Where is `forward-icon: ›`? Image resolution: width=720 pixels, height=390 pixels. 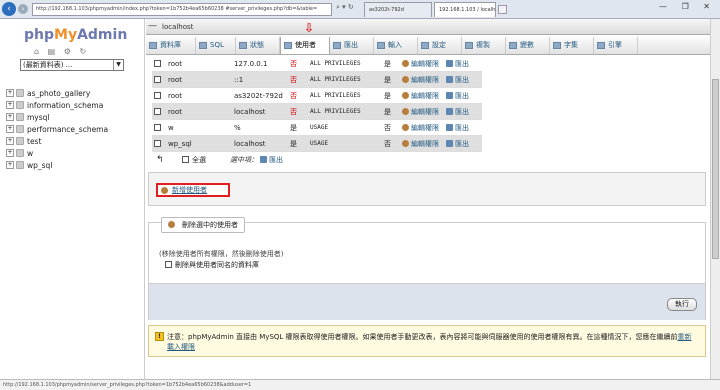
forward-icon: › is located at coordinates (23, 9).